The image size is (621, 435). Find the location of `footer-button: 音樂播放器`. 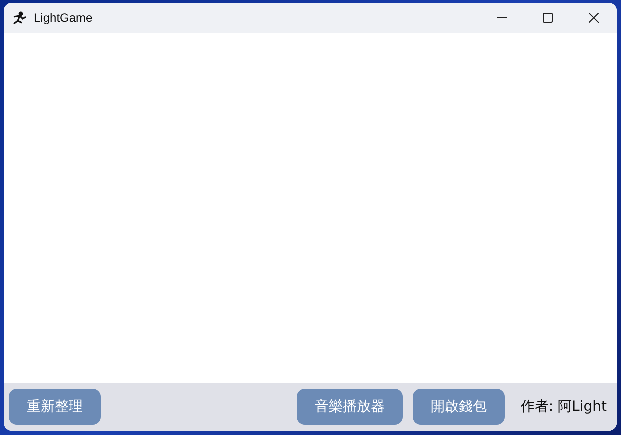

footer-button: 音樂播放器 is located at coordinates (349, 407).